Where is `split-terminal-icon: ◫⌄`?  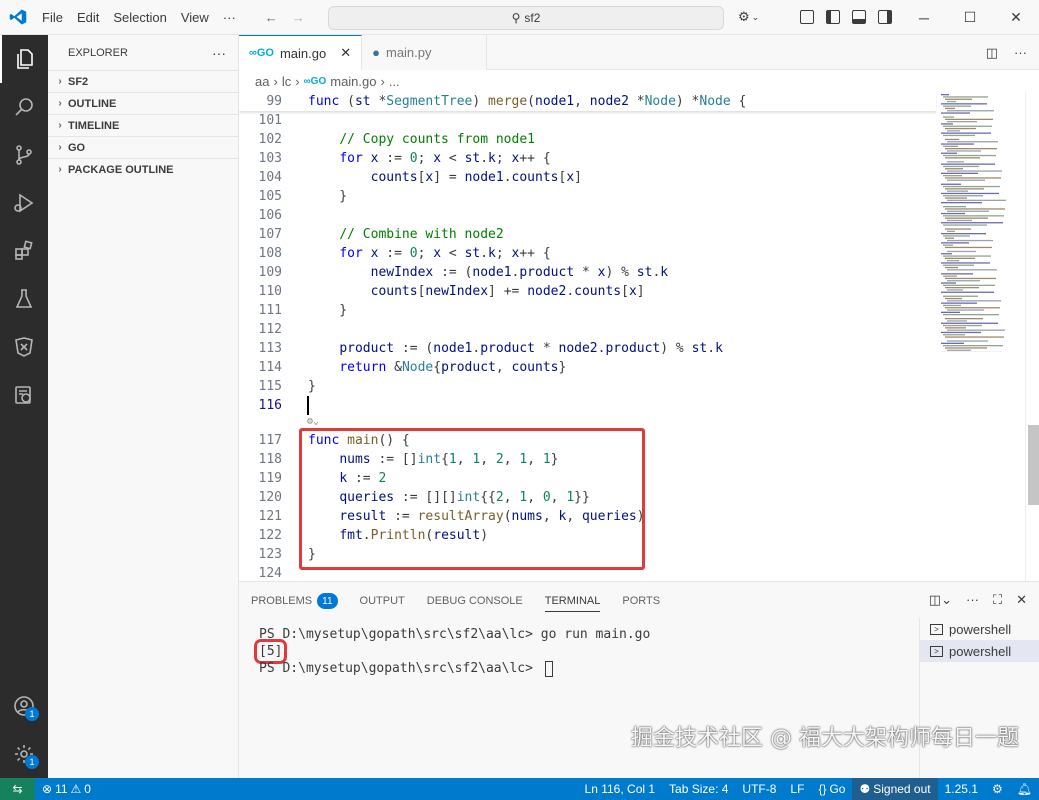 split-terminal-icon: ◫⌄ is located at coordinates (940, 600).